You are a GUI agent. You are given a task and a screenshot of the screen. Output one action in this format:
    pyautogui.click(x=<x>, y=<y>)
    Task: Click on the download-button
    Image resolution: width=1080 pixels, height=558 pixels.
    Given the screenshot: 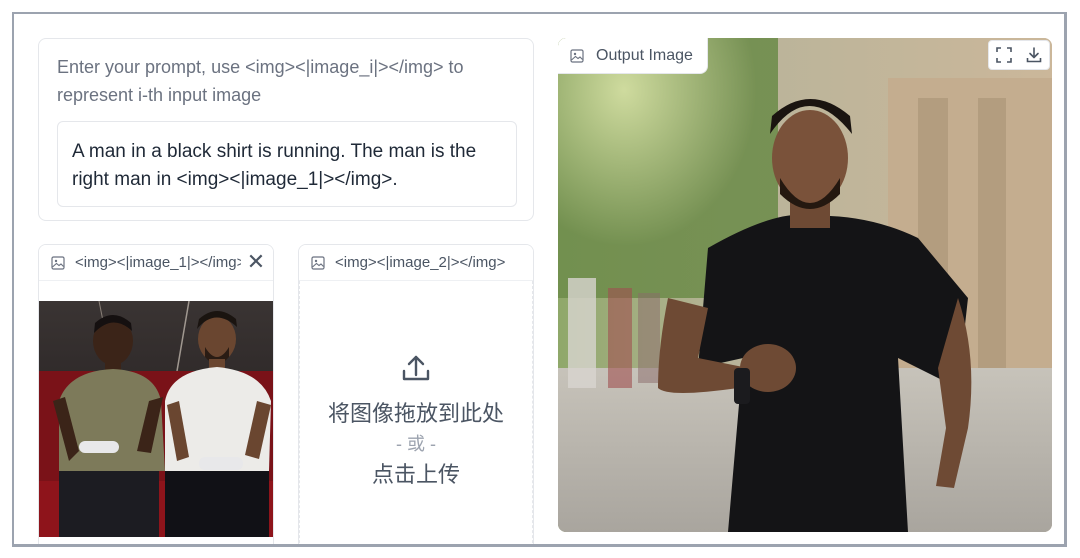 What is the action you would take?
    pyautogui.click(x=1034, y=55)
    